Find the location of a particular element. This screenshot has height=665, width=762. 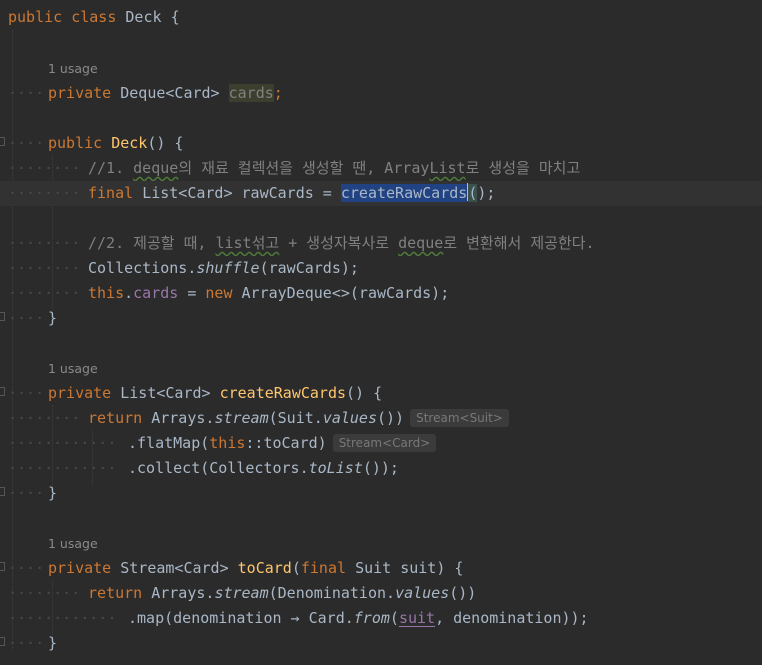

static-method: toList is located at coordinates (335, 468).